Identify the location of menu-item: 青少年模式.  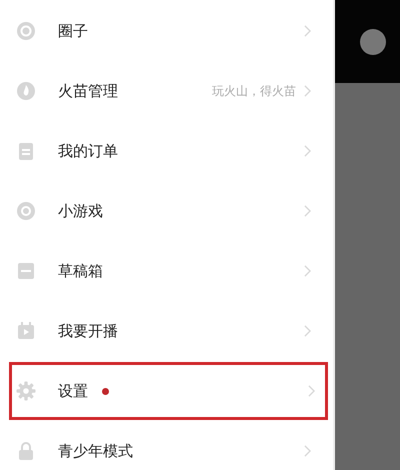
(166, 445).